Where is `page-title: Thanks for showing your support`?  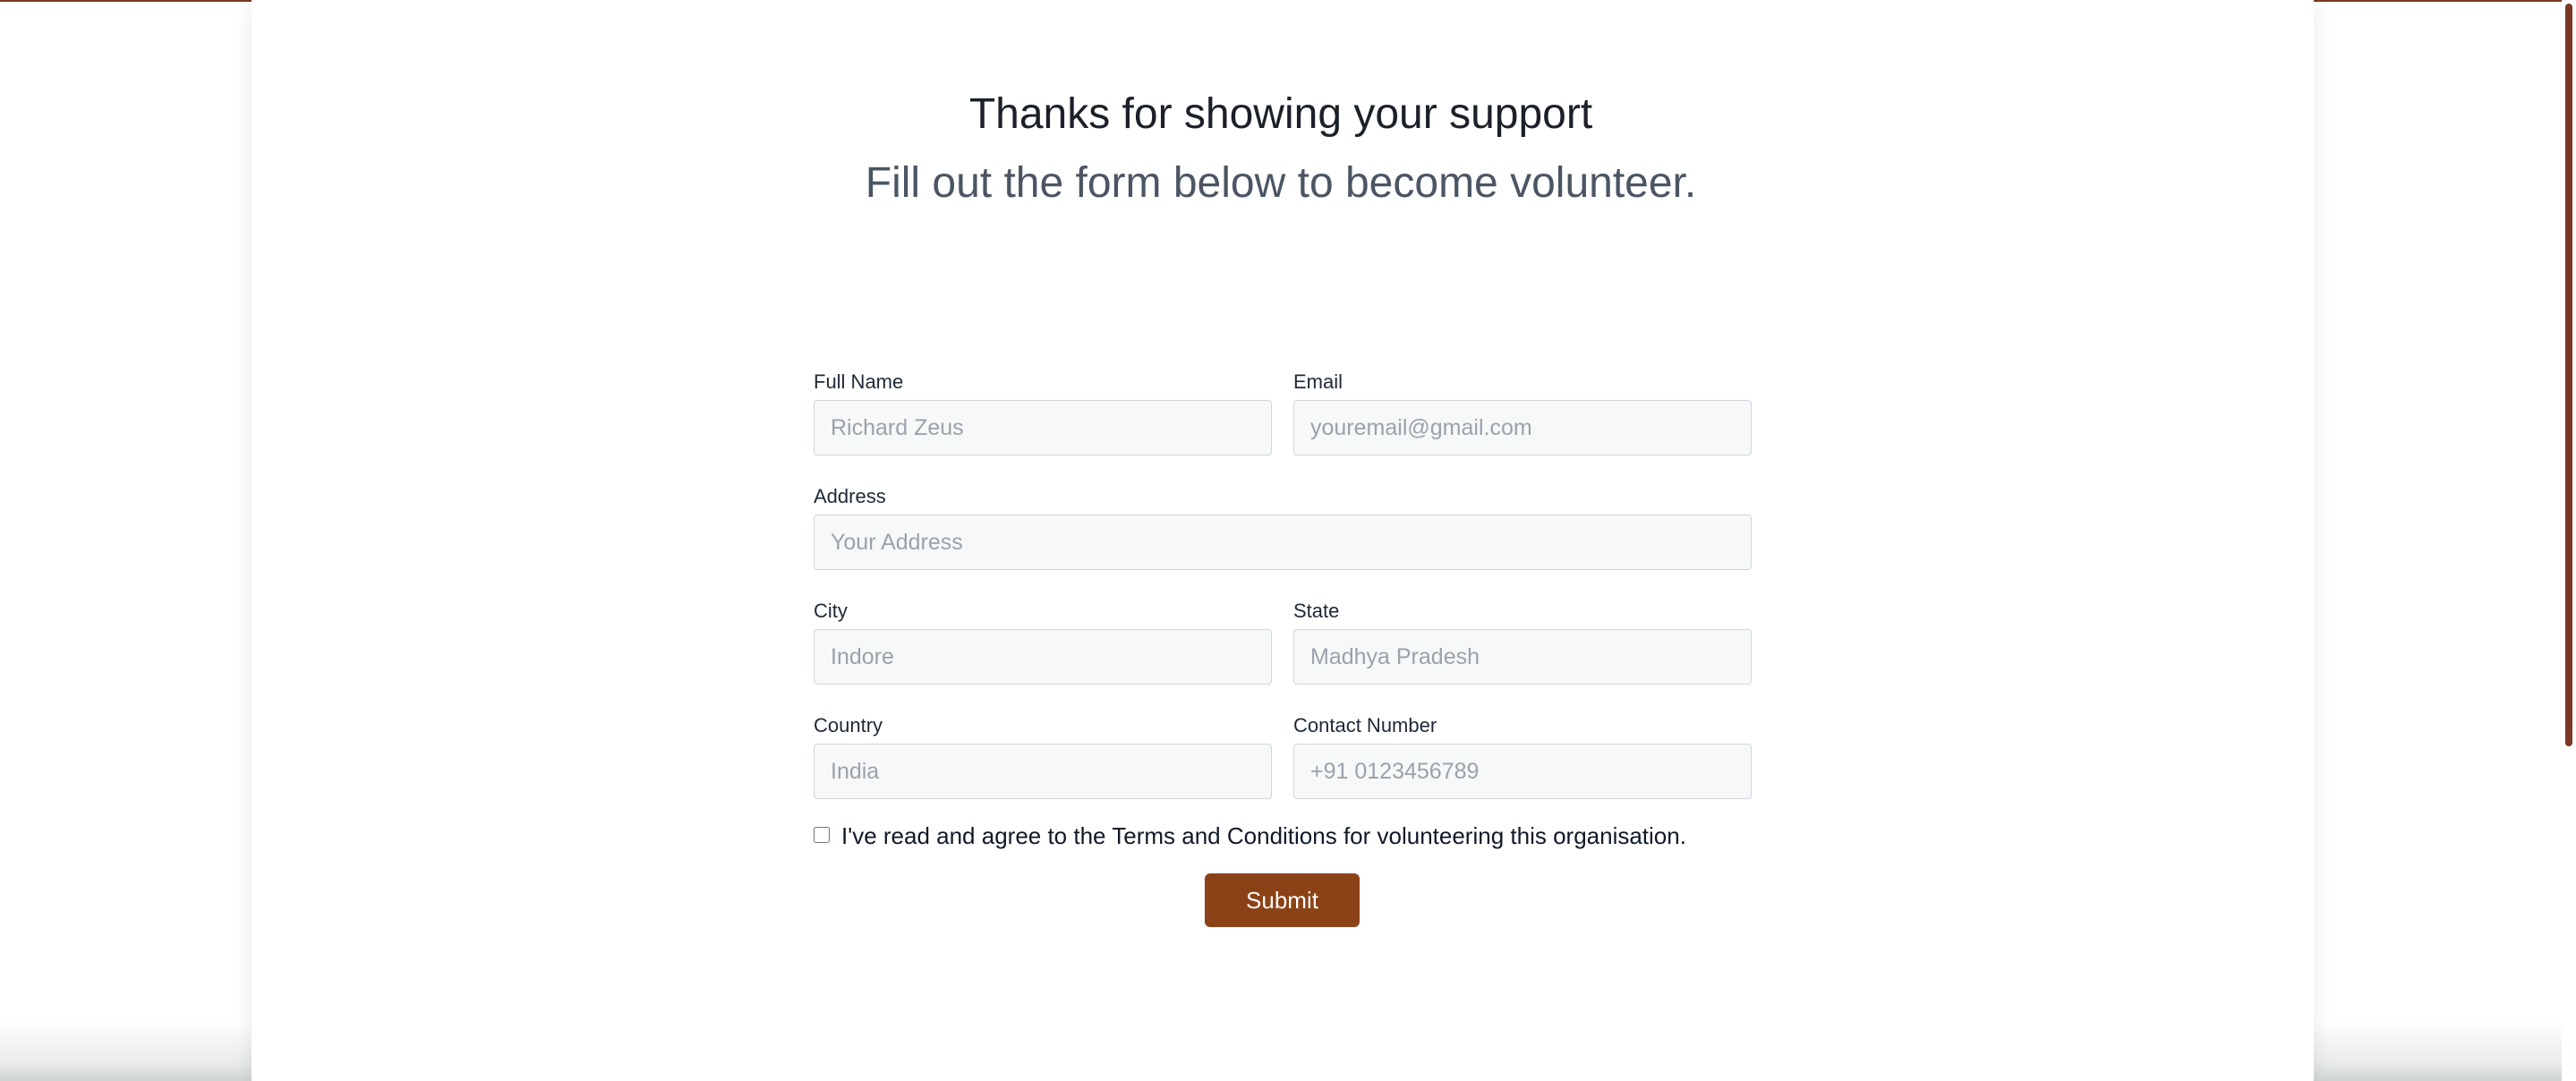 page-title: Thanks for showing your support is located at coordinates (1280, 114).